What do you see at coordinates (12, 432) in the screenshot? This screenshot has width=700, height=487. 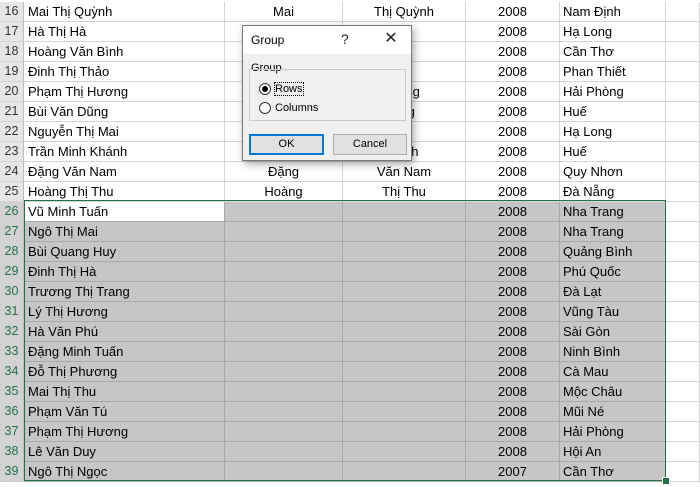 I see `row-header: 37` at bounding box center [12, 432].